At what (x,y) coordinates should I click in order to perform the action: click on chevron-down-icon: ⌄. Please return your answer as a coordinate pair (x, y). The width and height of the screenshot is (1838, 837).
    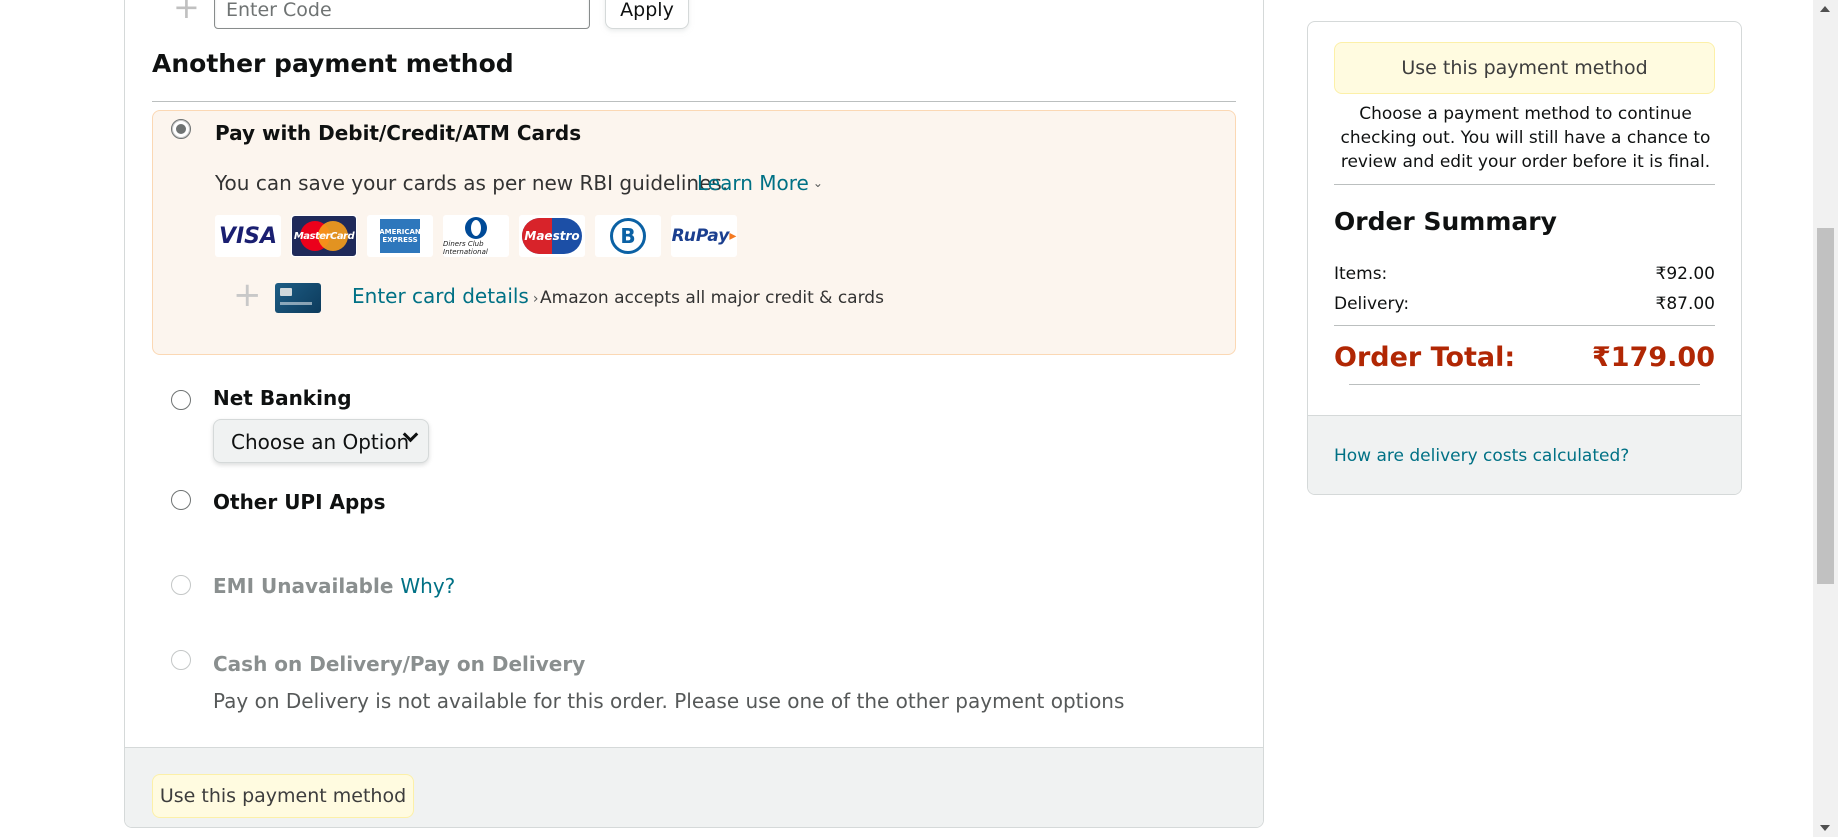
    Looking at the image, I should click on (817, 183).